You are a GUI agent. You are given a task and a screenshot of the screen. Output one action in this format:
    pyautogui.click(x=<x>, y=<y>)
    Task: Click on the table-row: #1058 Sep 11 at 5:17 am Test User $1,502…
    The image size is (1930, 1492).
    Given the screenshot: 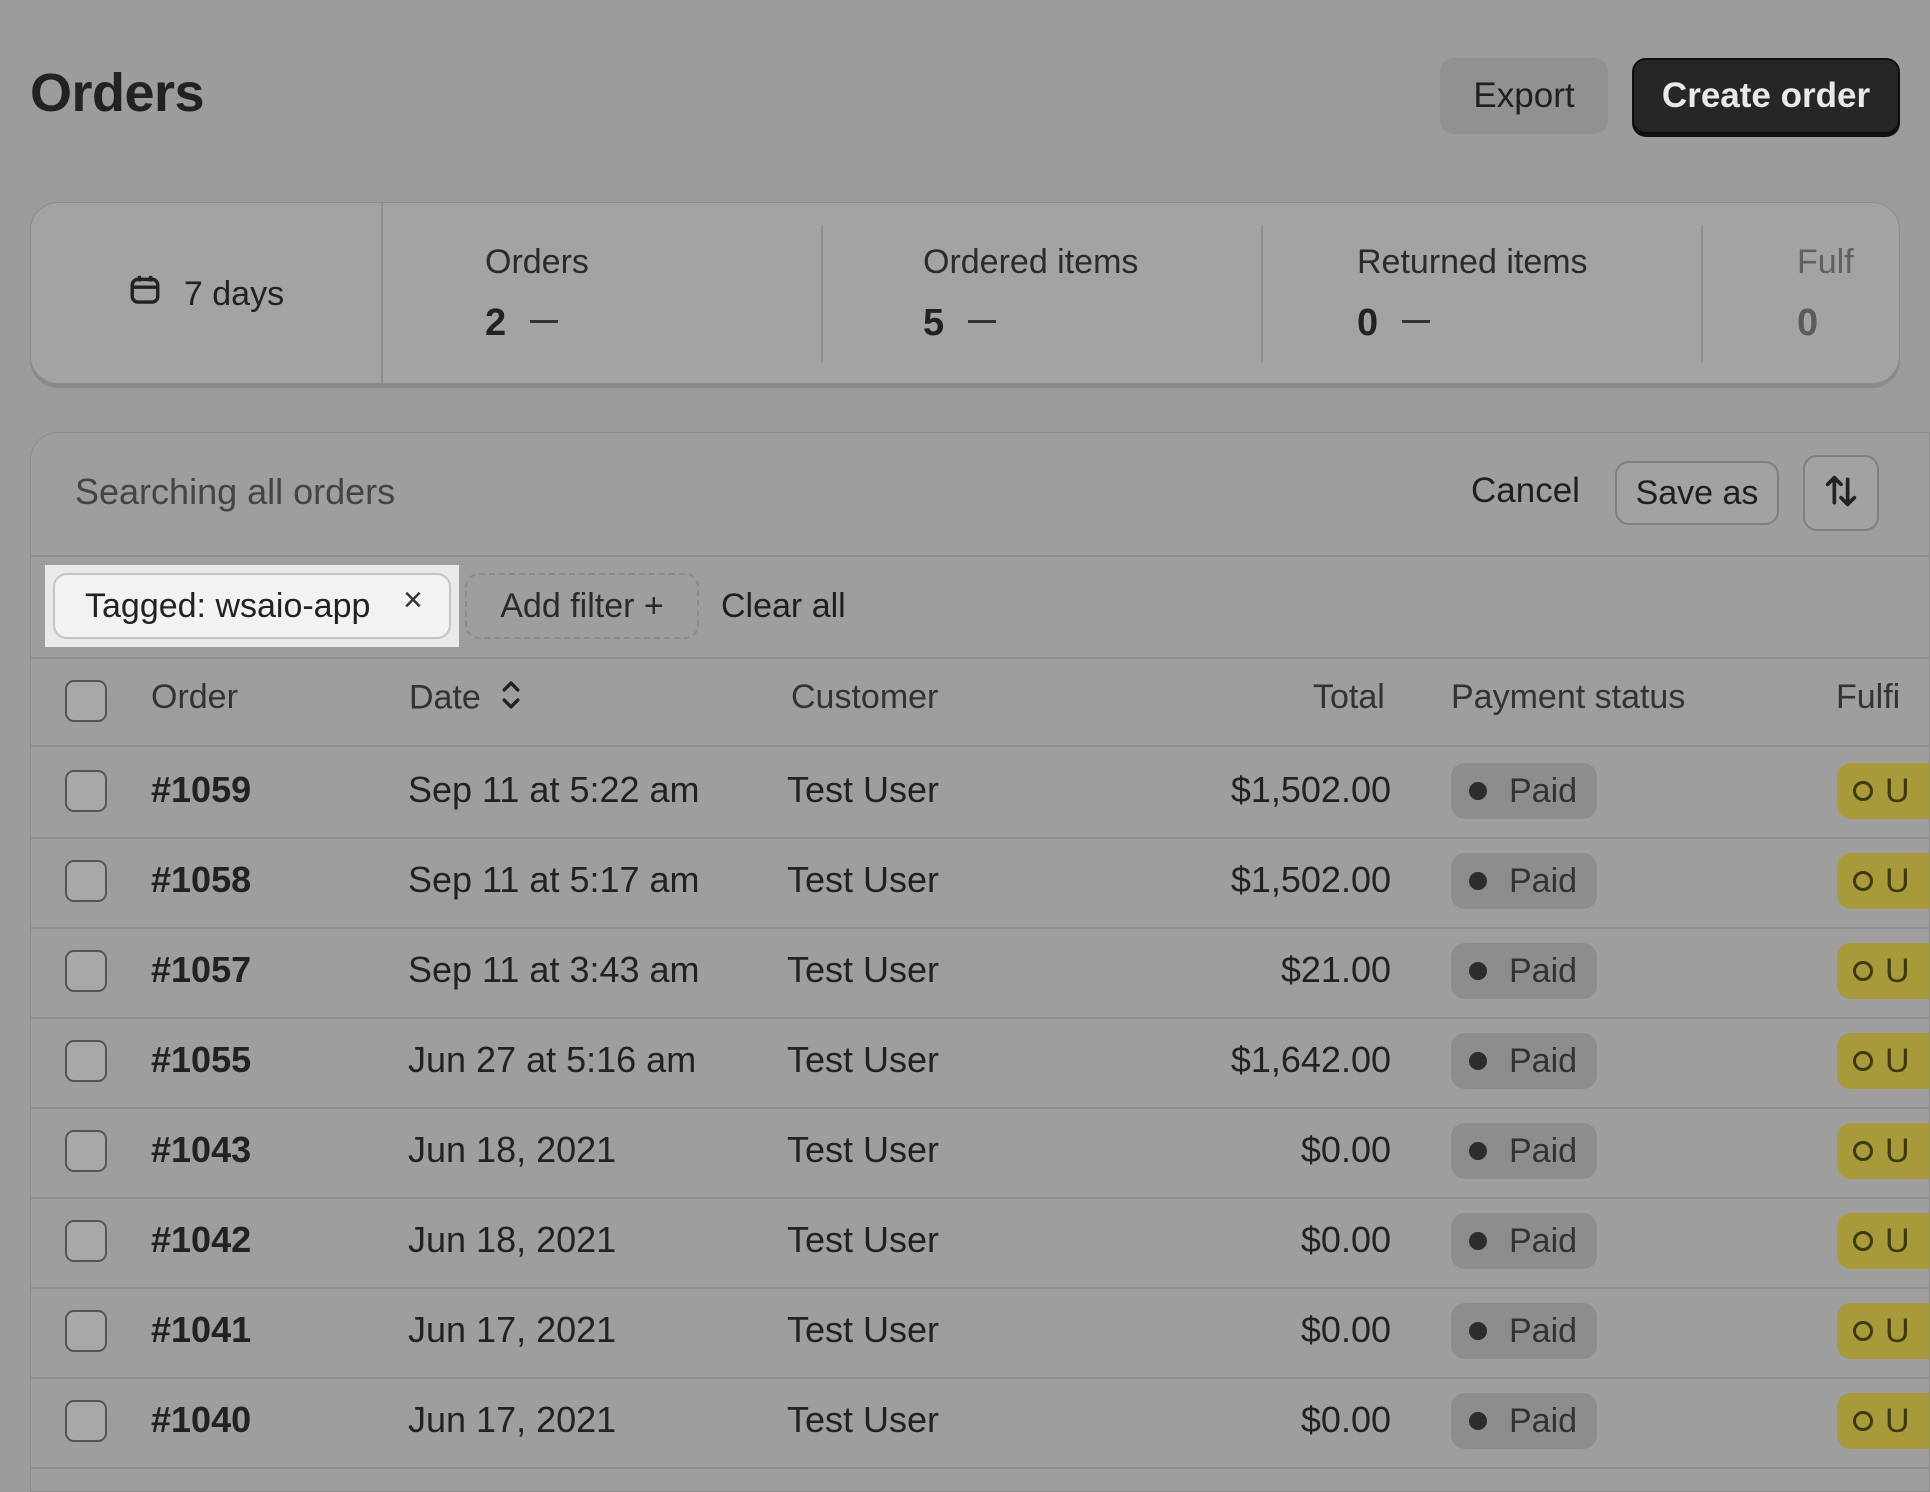 What is the action you would take?
    pyautogui.click(x=980, y=883)
    